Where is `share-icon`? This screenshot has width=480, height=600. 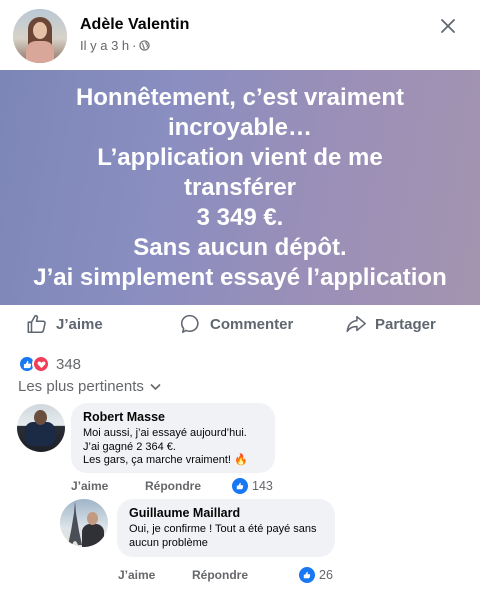
share-icon is located at coordinates (356, 324).